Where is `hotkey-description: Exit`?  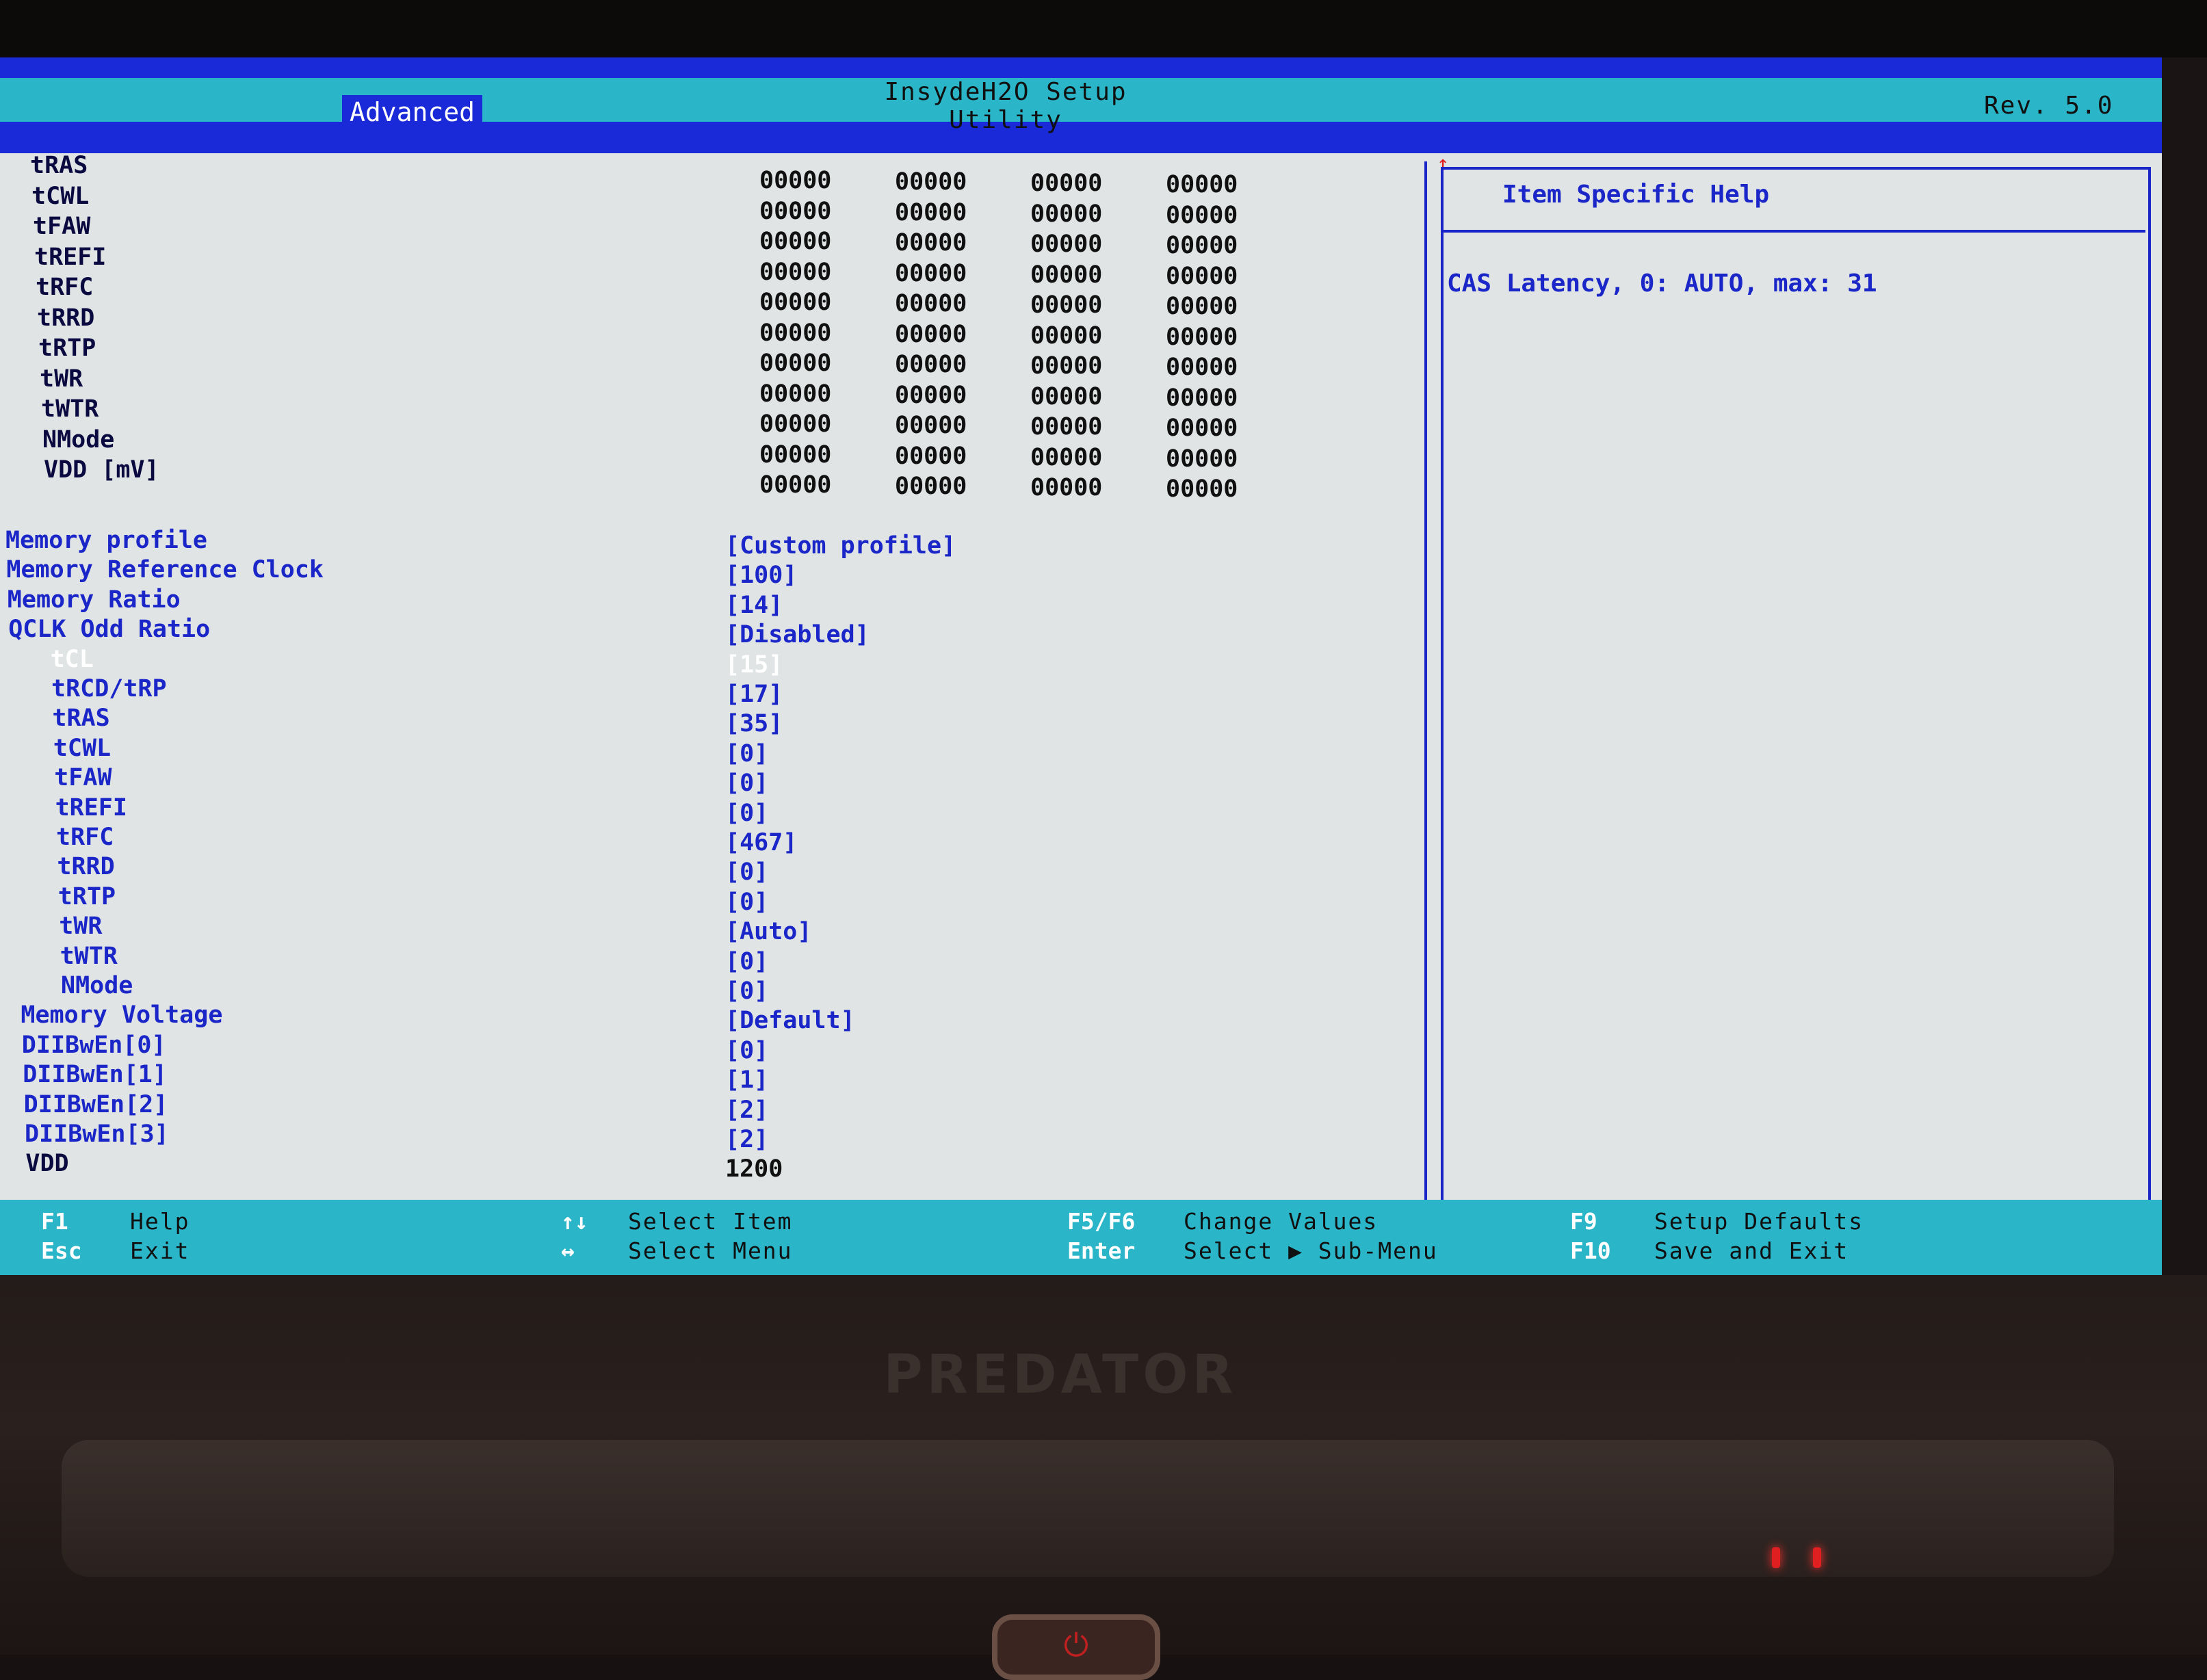
hotkey-description: Exit is located at coordinates (160, 1250).